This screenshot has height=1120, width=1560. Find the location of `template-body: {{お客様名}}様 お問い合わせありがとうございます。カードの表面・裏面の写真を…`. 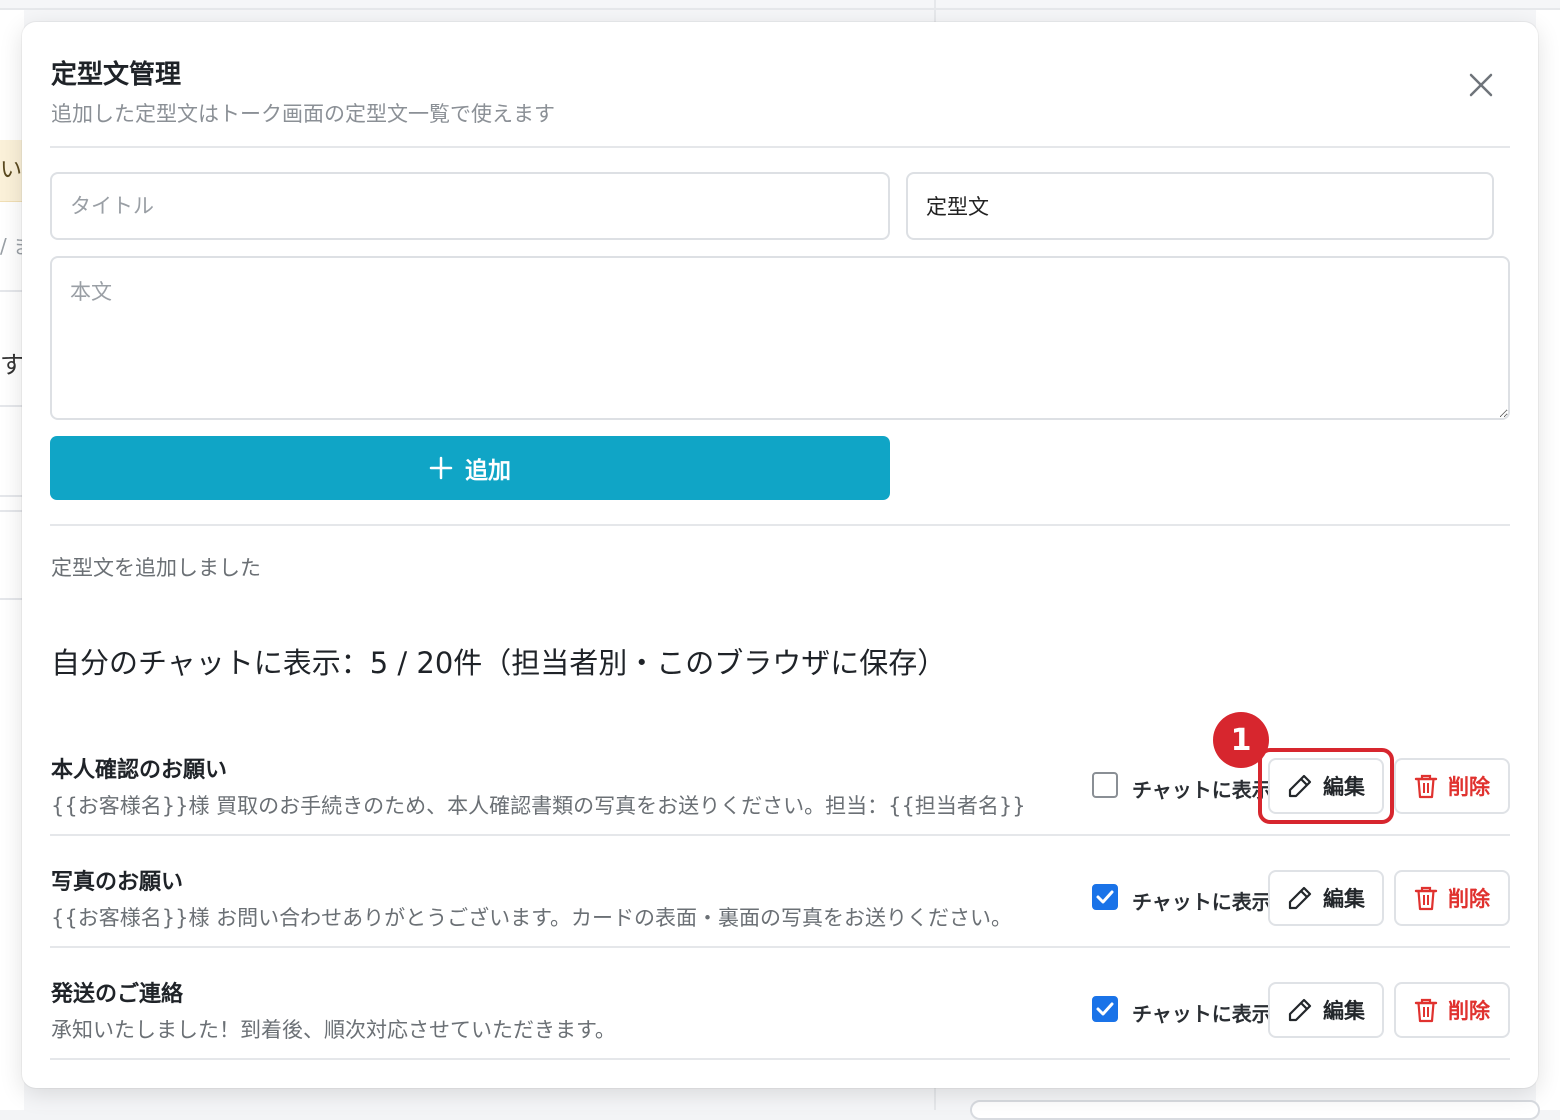

template-body: {{お客様名}}様 お問い合わせありがとうございます。カードの表面・裏面の写真を… is located at coordinates (531, 917).